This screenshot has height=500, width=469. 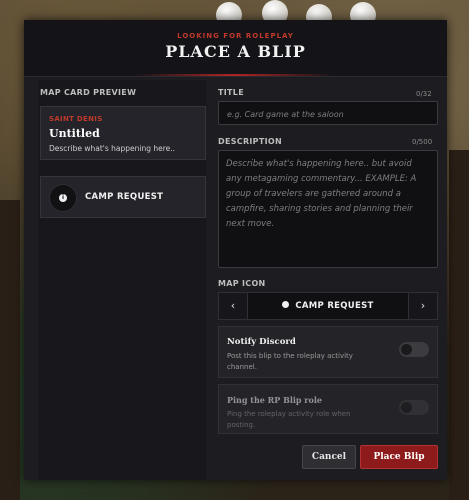 I want to click on info-dot-icon: i, so click(x=63, y=198).